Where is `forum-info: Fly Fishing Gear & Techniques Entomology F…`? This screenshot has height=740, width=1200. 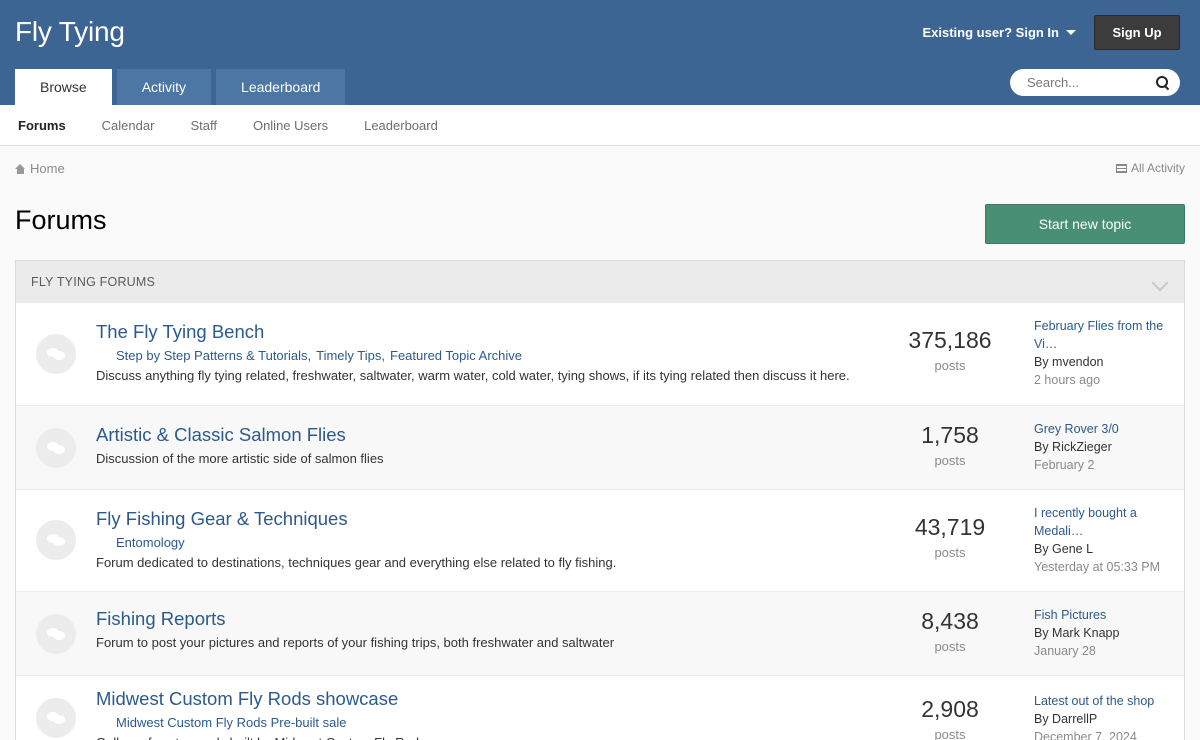 forum-info: Fly Fishing Gear & Techniques Entomology F… is located at coordinates (475, 539).